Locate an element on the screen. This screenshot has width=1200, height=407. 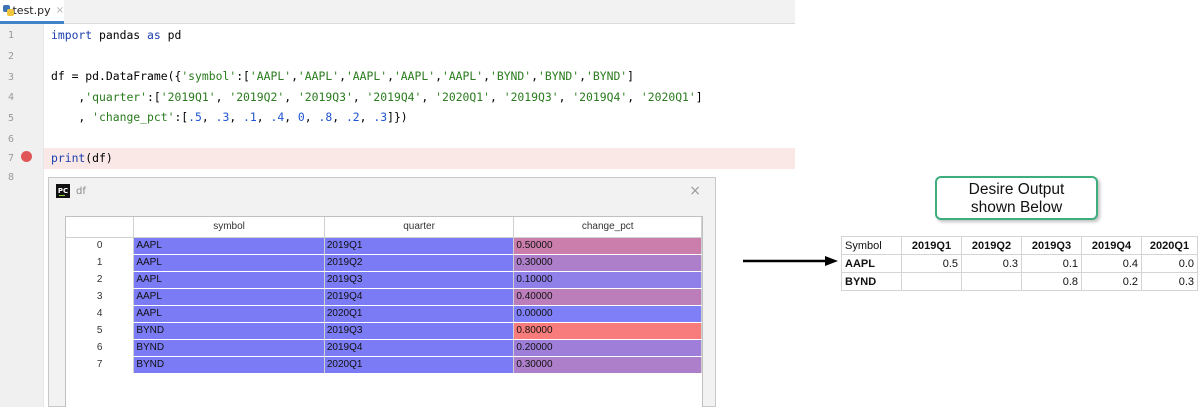
code-literal: .8 is located at coordinates (325, 117).